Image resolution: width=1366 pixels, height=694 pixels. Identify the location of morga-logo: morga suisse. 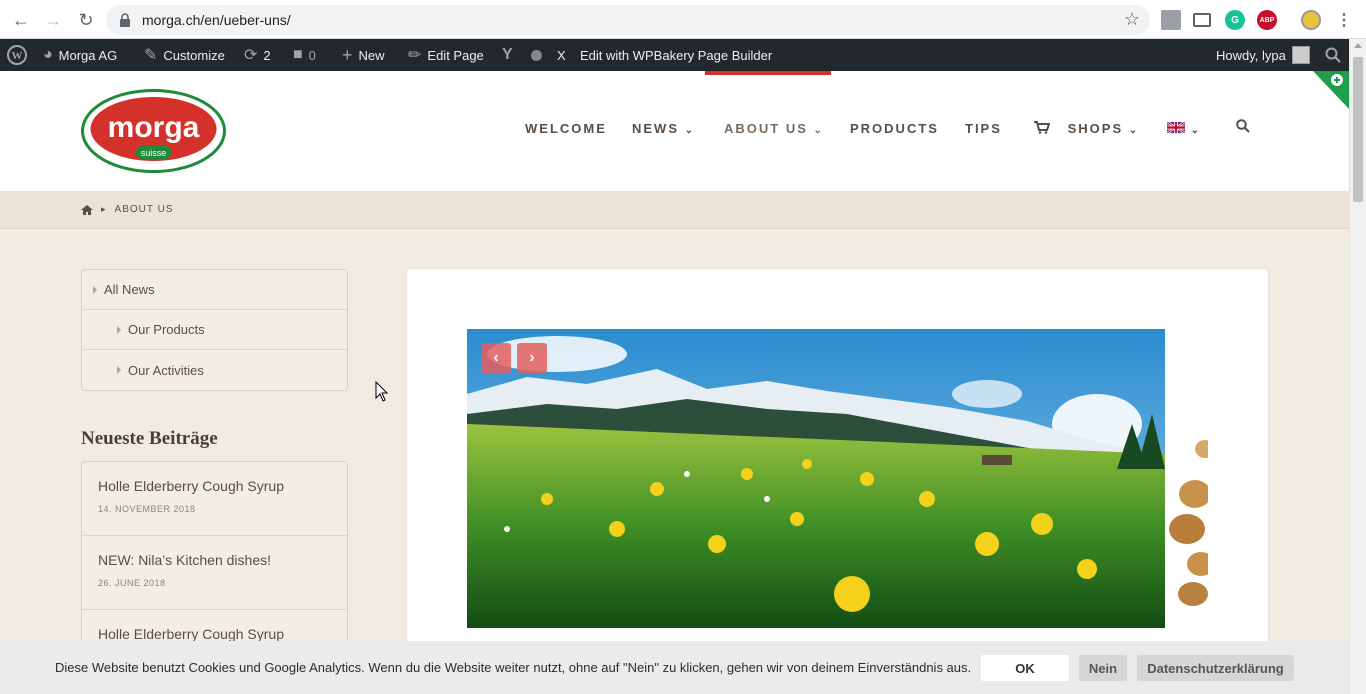
(153, 131).